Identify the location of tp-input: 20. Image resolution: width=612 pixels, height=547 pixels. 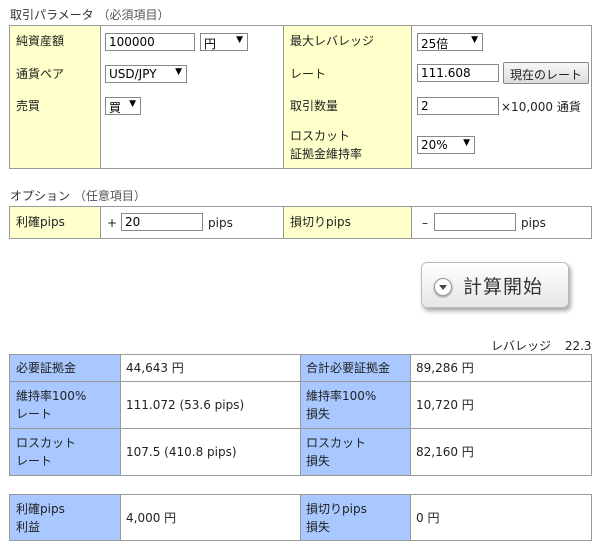
(162, 222).